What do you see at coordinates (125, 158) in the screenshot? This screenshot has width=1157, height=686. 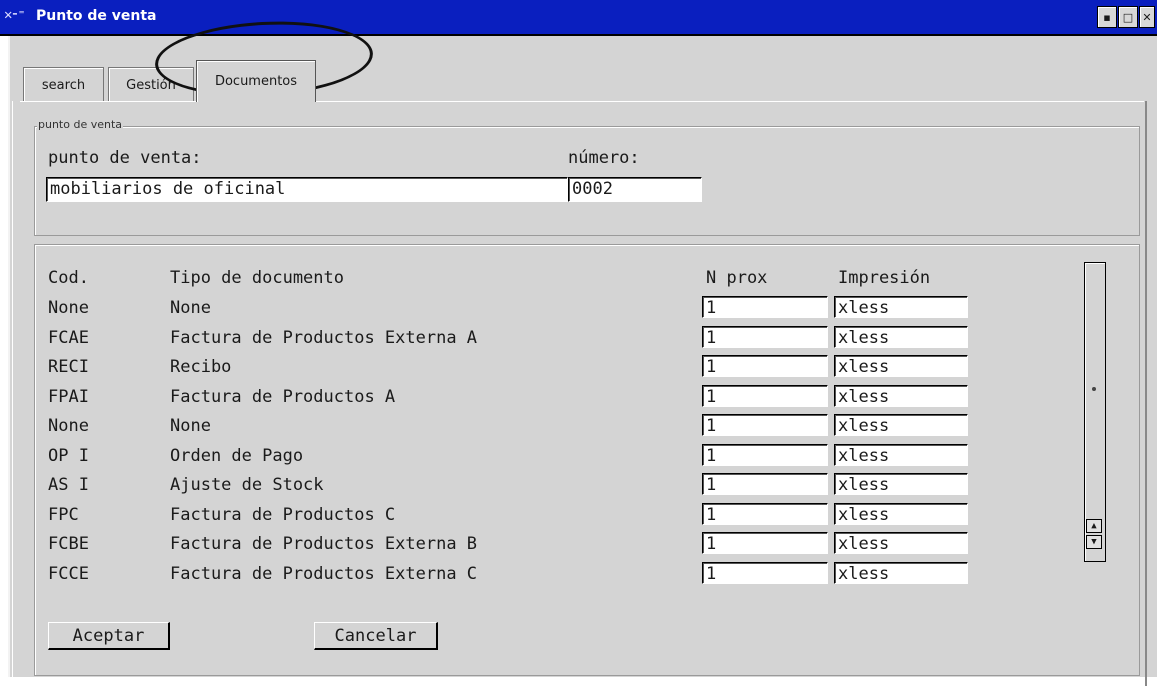 I see `punto-de-venta-label: punto de venta:` at bounding box center [125, 158].